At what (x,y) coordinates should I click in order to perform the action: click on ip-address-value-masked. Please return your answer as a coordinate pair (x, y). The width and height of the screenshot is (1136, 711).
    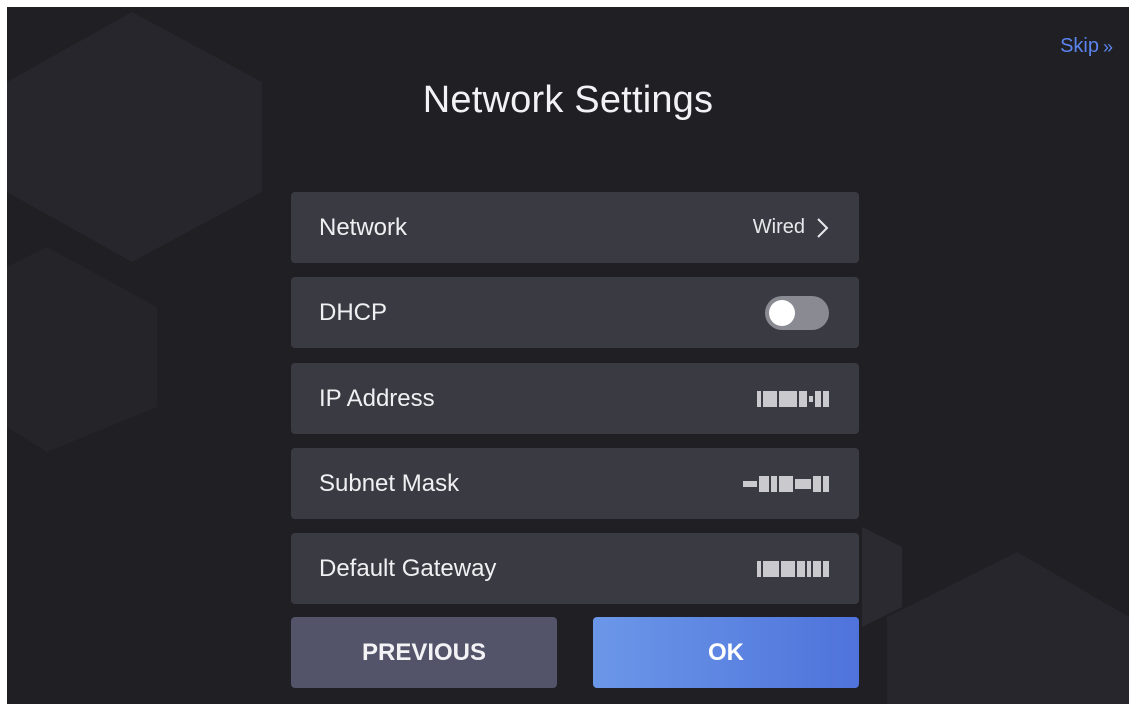
    Looking at the image, I should click on (793, 399).